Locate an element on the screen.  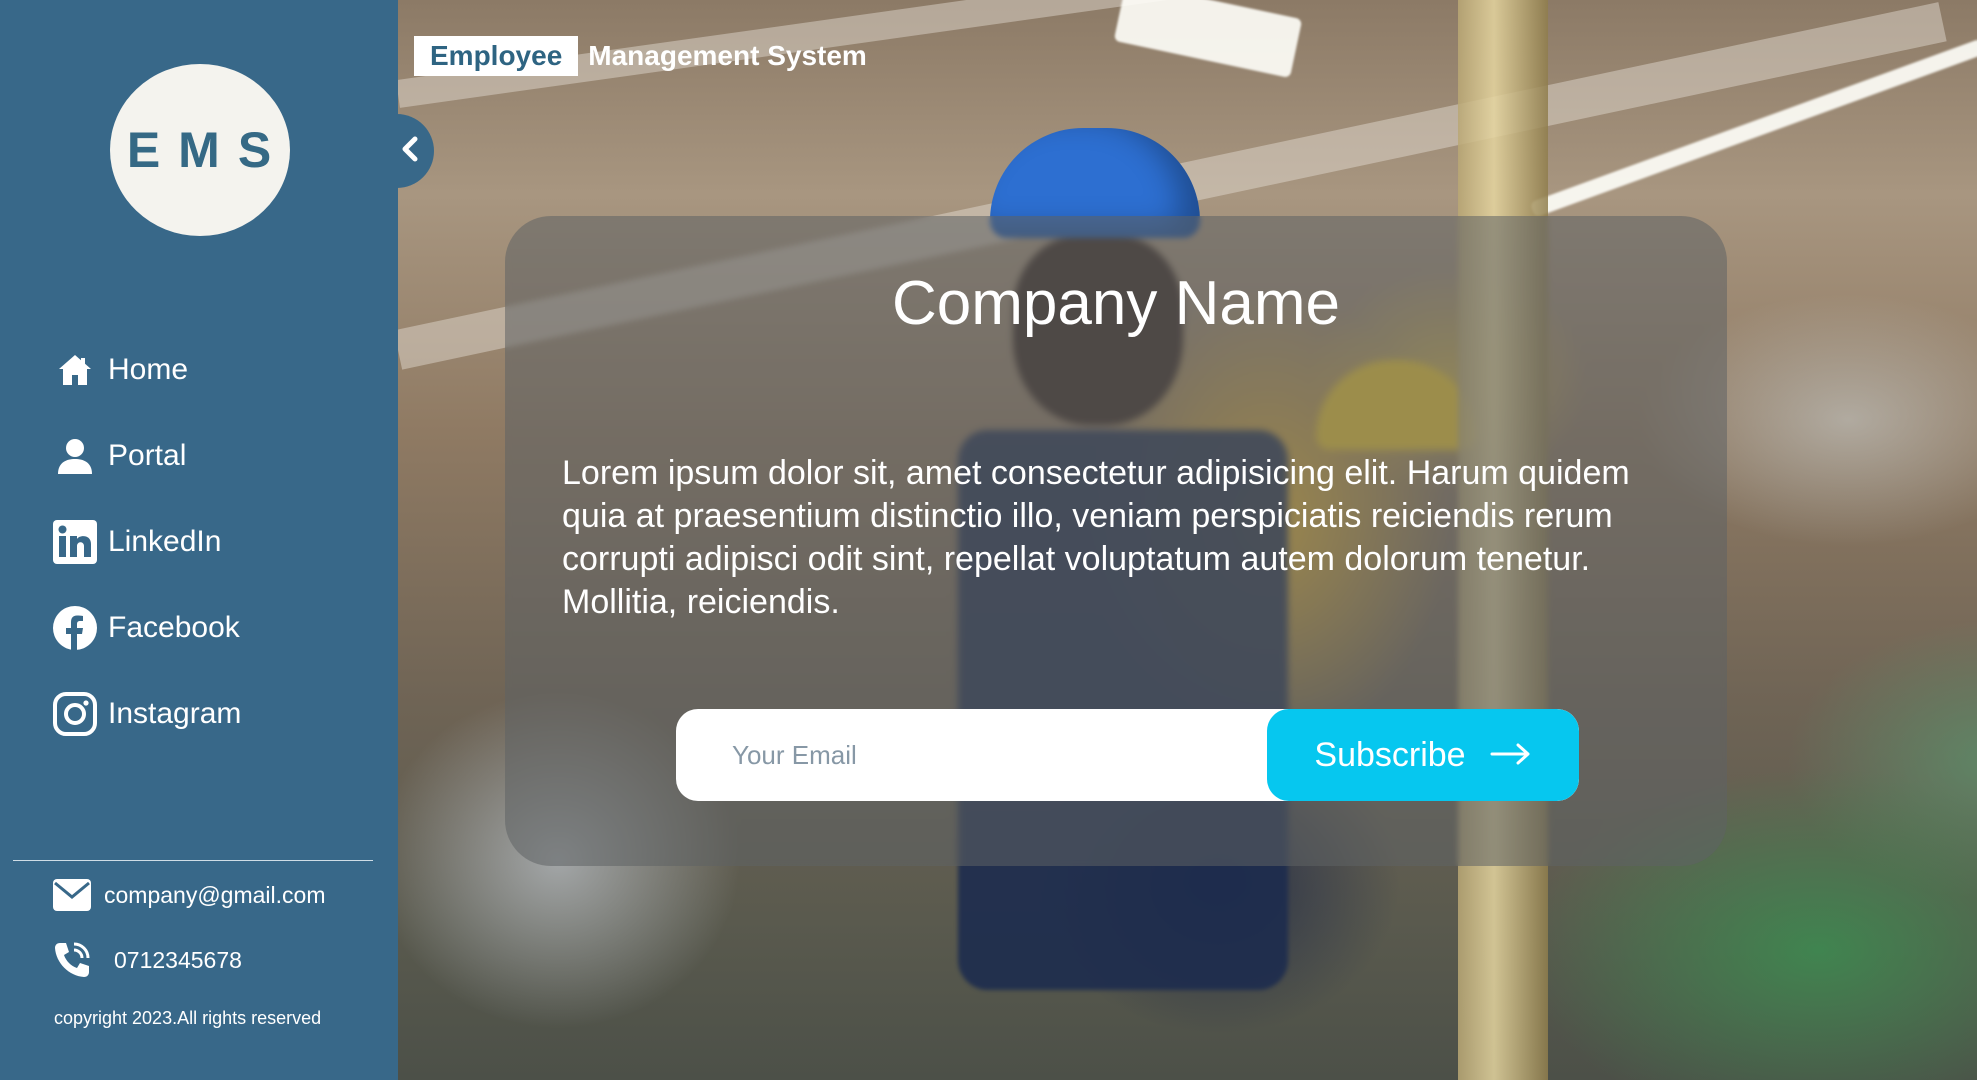
app-brand: Employee Management System is located at coordinates (640, 56).